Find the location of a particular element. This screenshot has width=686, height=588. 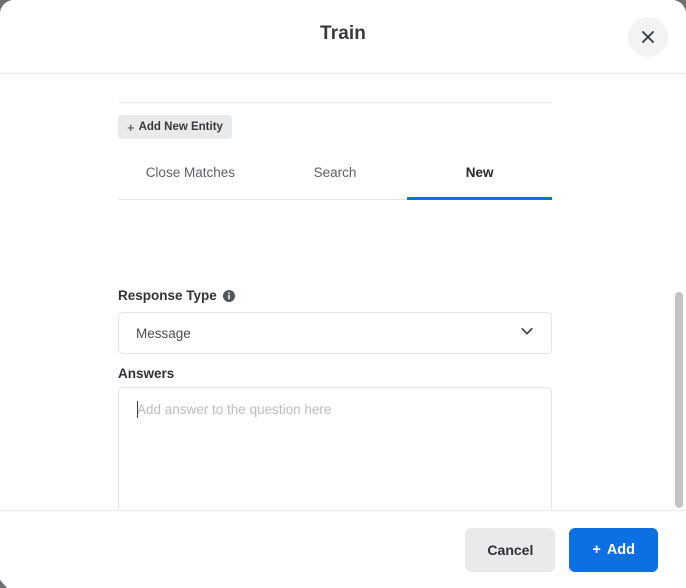

close-button is located at coordinates (648, 37).